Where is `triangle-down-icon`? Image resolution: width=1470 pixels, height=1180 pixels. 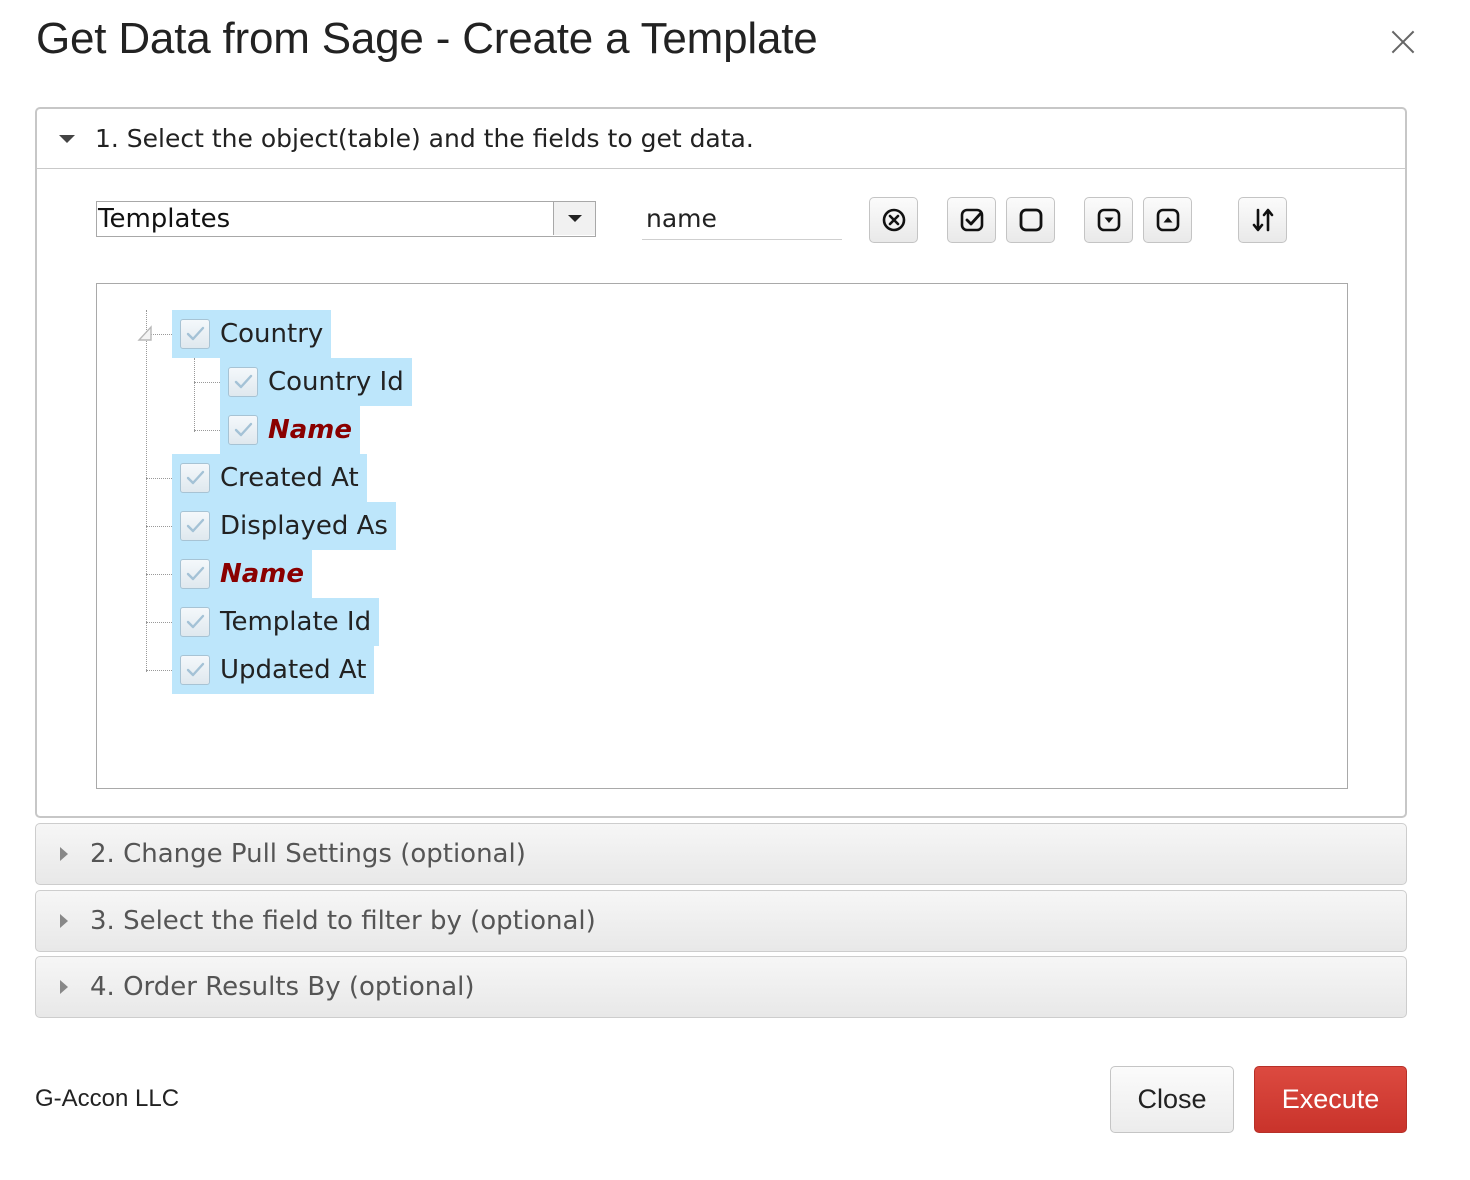 triangle-down-icon is located at coordinates (67, 138).